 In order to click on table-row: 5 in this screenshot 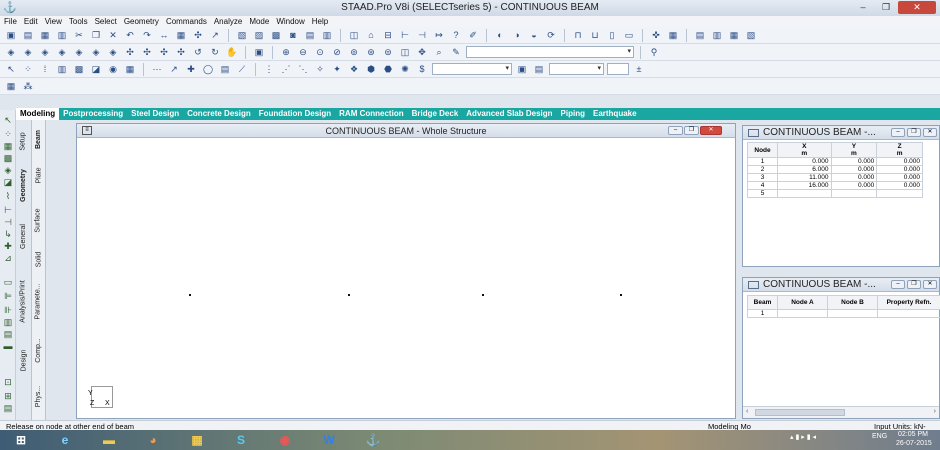, I will do `click(835, 193)`.